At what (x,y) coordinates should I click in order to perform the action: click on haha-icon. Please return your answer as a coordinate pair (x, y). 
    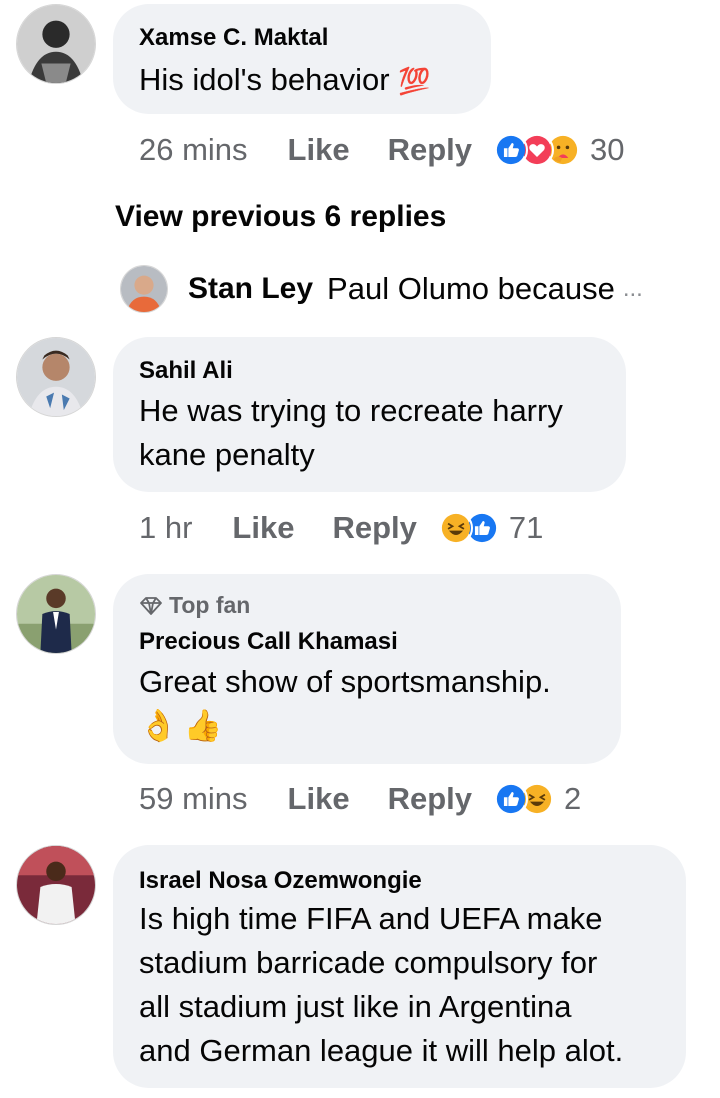
    Looking at the image, I should click on (455, 528).